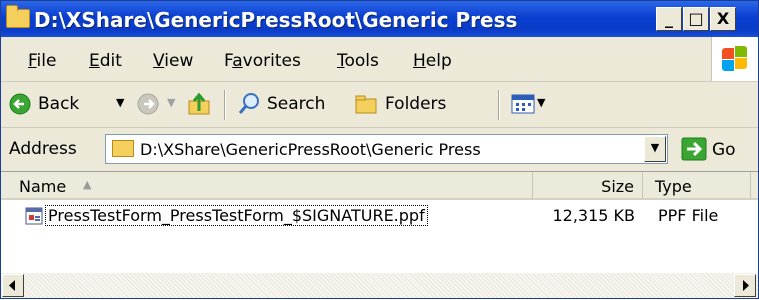  I want to click on address-label: Address, so click(43, 149).